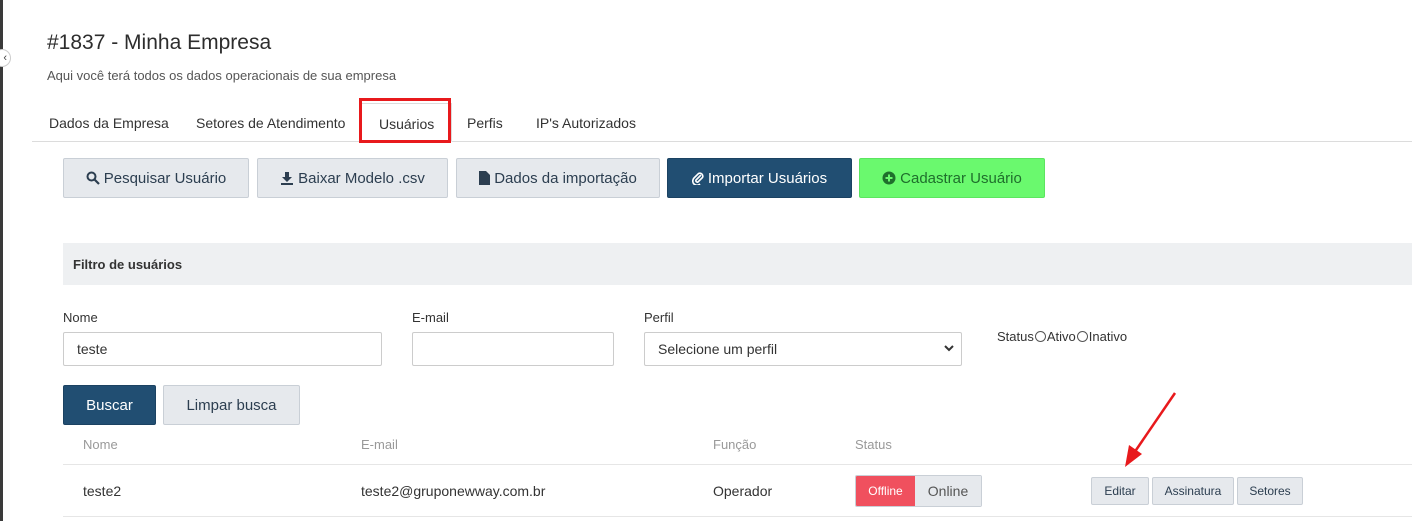 This screenshot has height=521, width=1412. I want to click on search-user-label: Pesquisar Usuário, so click(165, 178).